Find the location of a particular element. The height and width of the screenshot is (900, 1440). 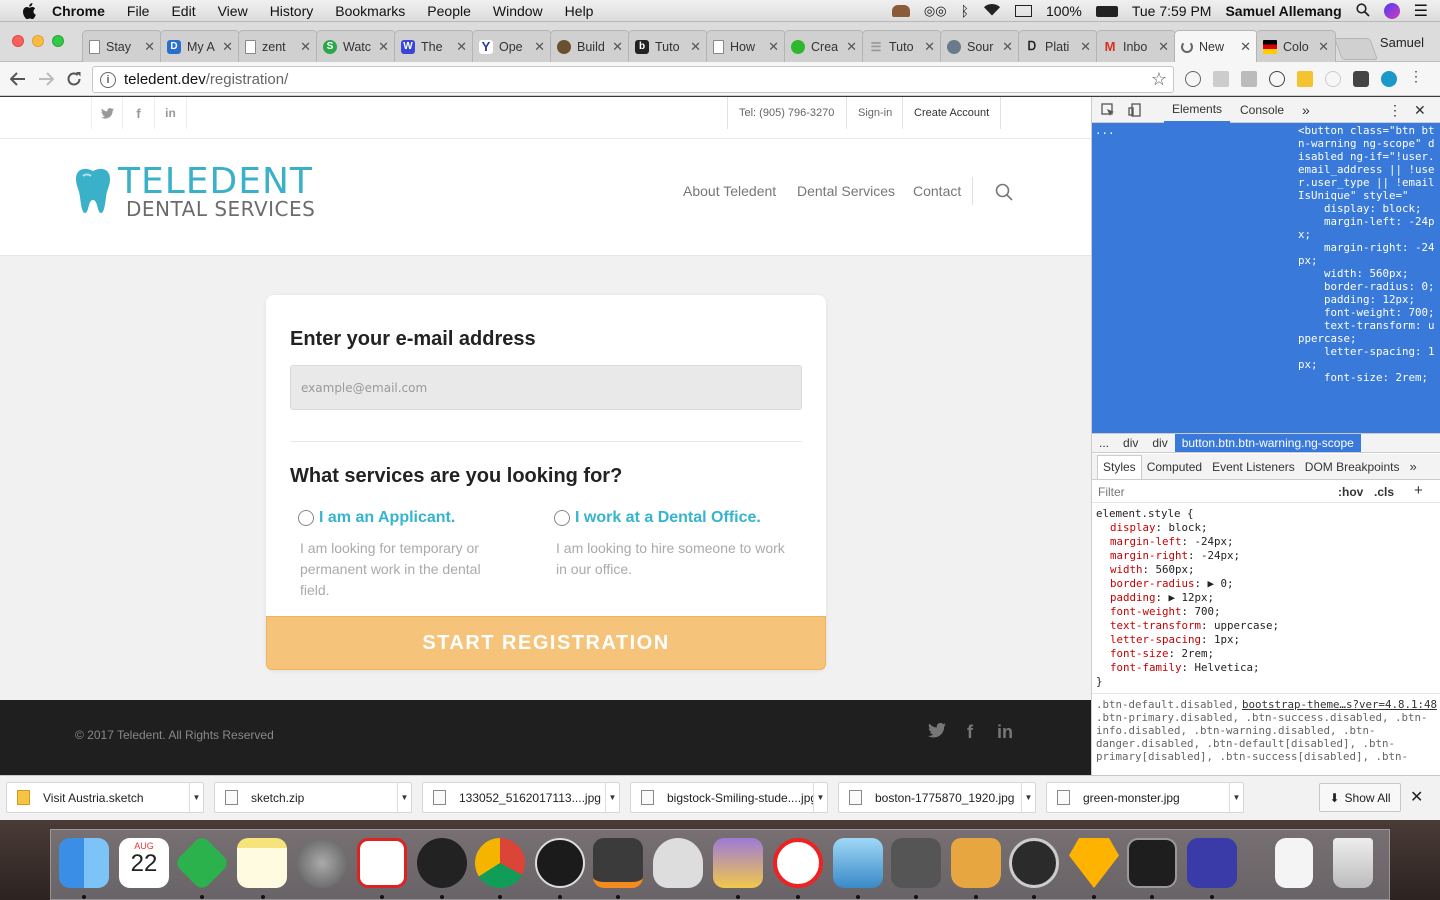

siri-icon is located at coordinates (1391, 11).